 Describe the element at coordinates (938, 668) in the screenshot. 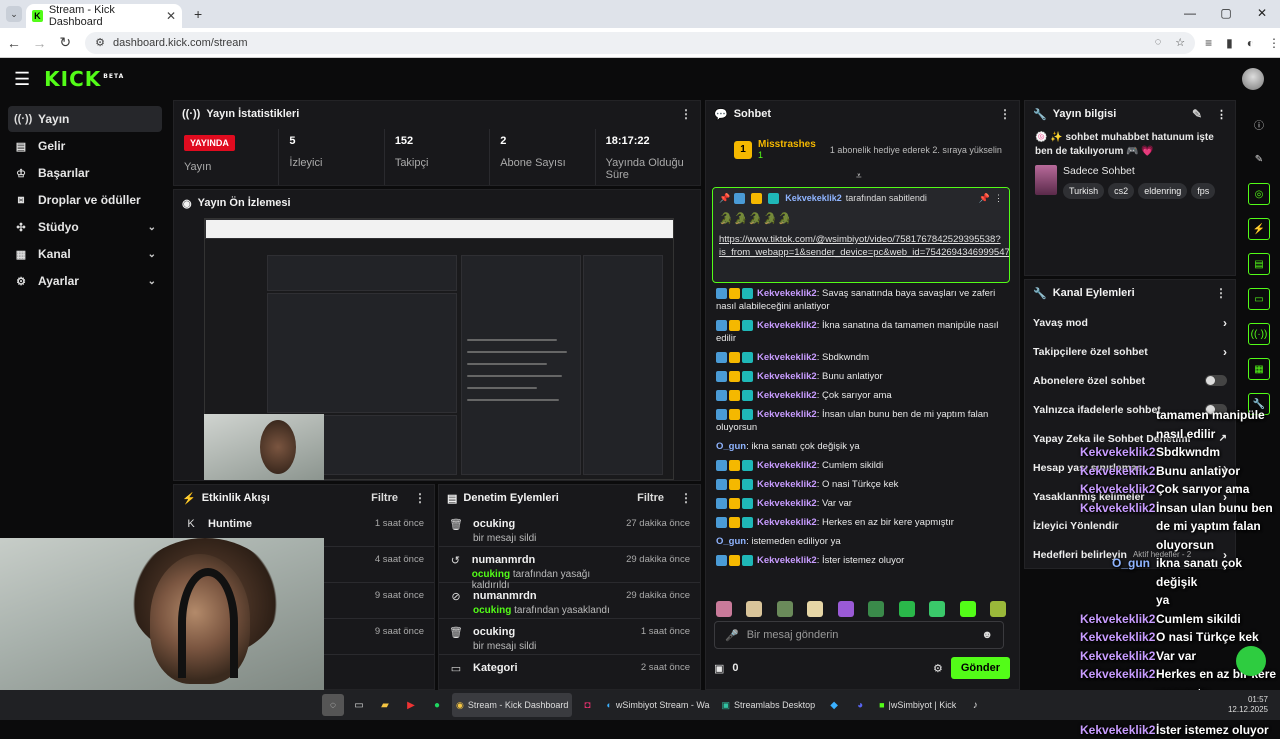

I see `chat-settings-icon: ⚙` at that location.